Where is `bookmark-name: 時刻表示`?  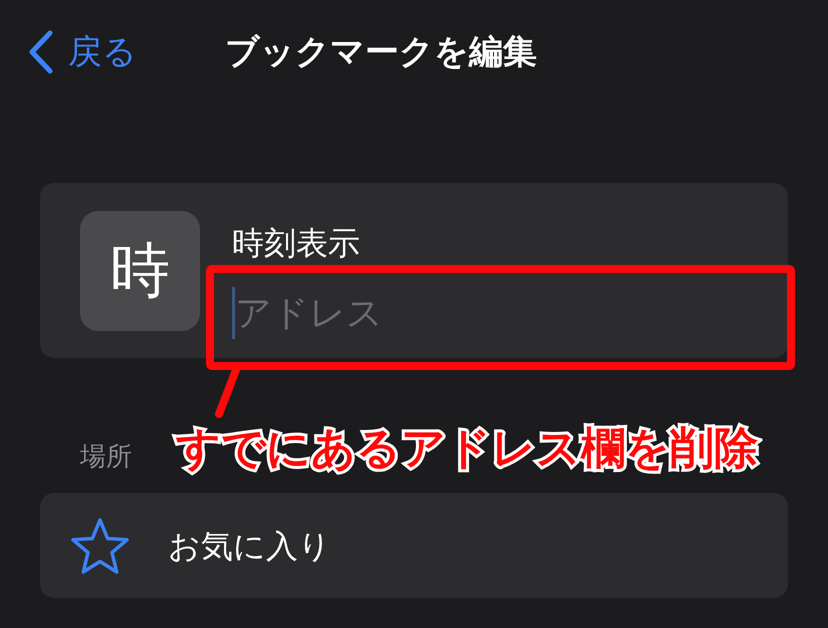
bookmark-name: 時刻表示 is located at coordinates (296, 243).